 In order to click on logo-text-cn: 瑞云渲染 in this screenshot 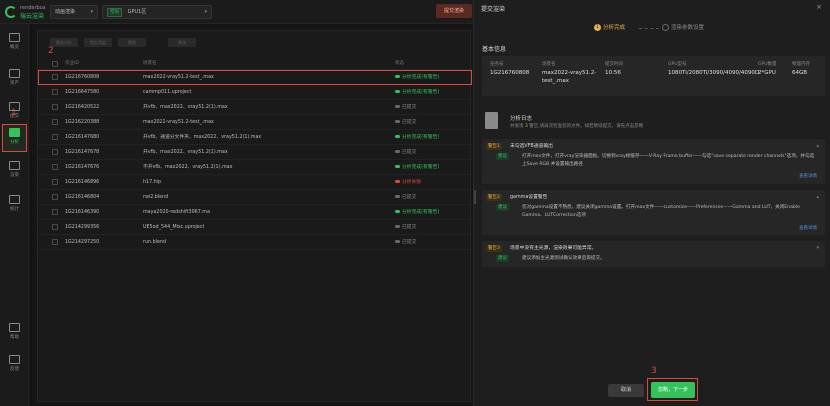, I will do `click(32, 16)`.